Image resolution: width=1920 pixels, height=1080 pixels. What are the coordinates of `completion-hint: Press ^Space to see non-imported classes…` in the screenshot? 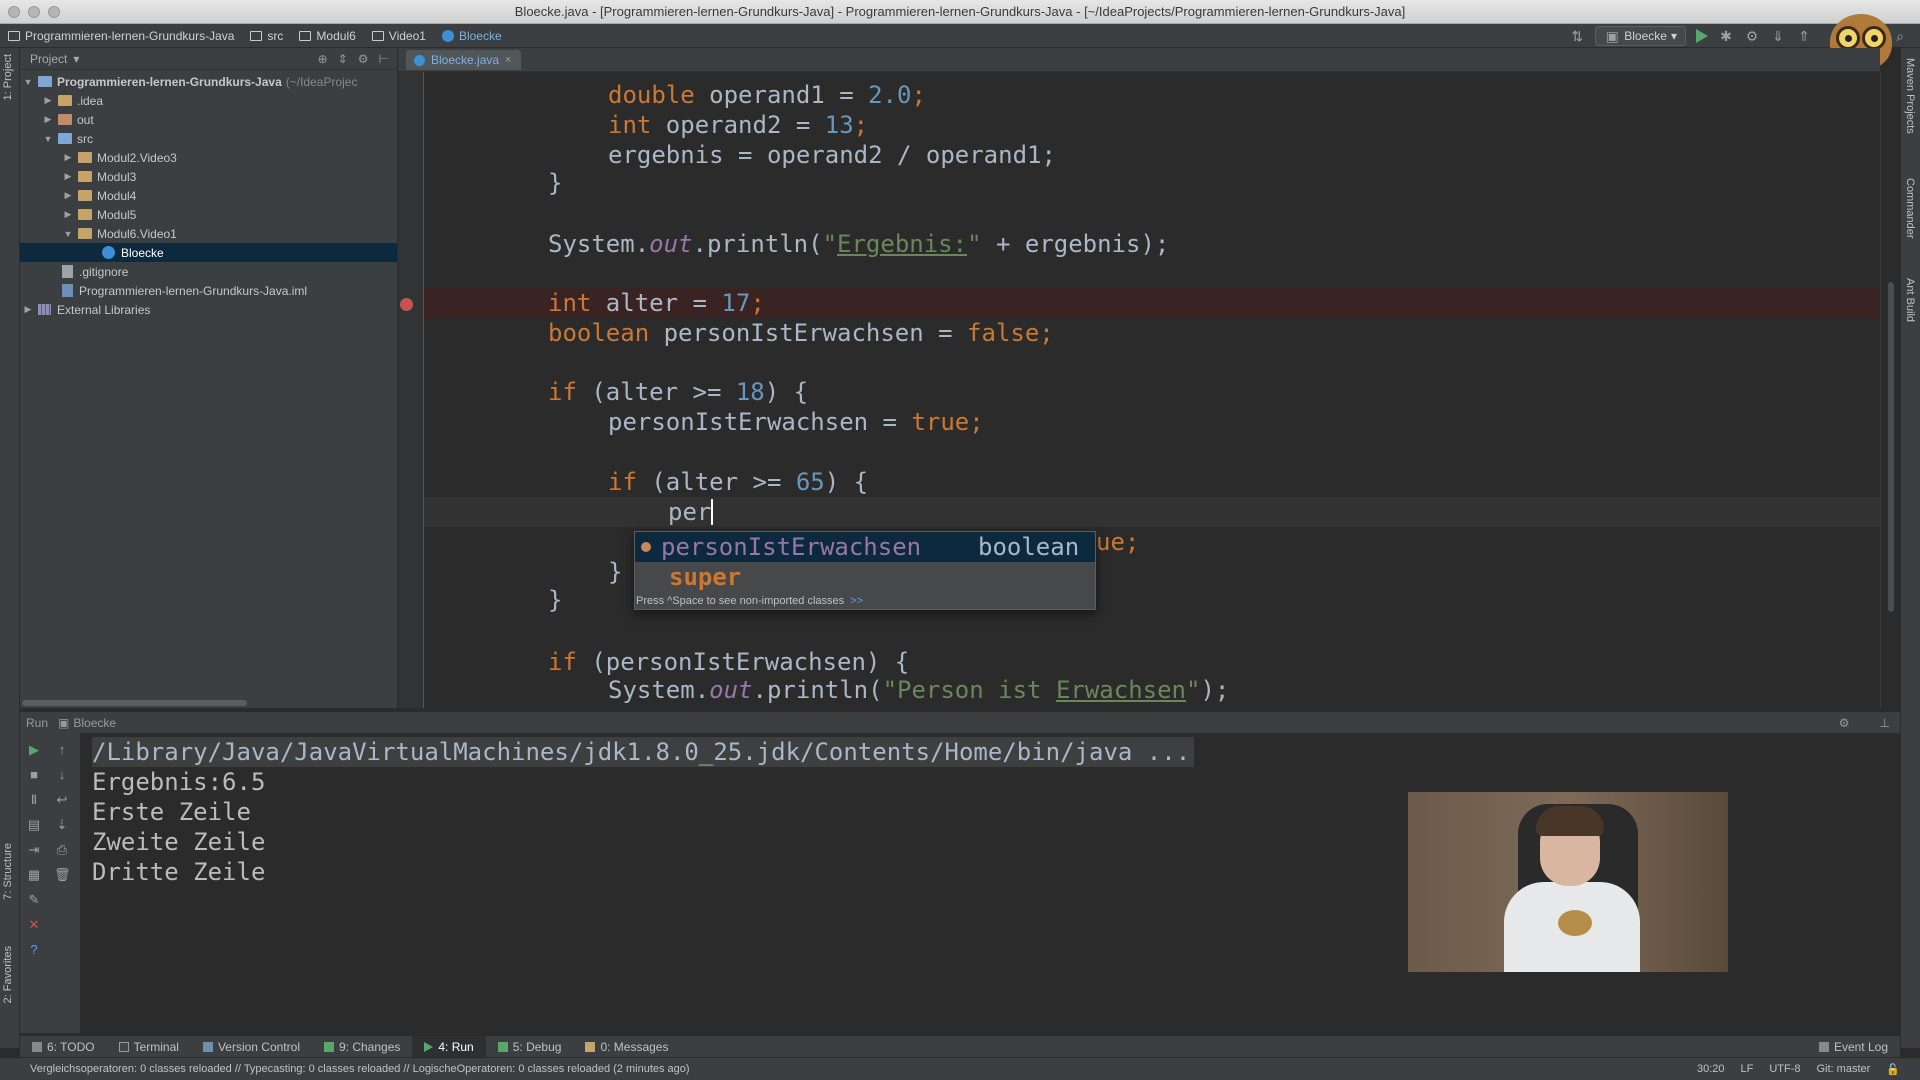 It's located at (750, 601).